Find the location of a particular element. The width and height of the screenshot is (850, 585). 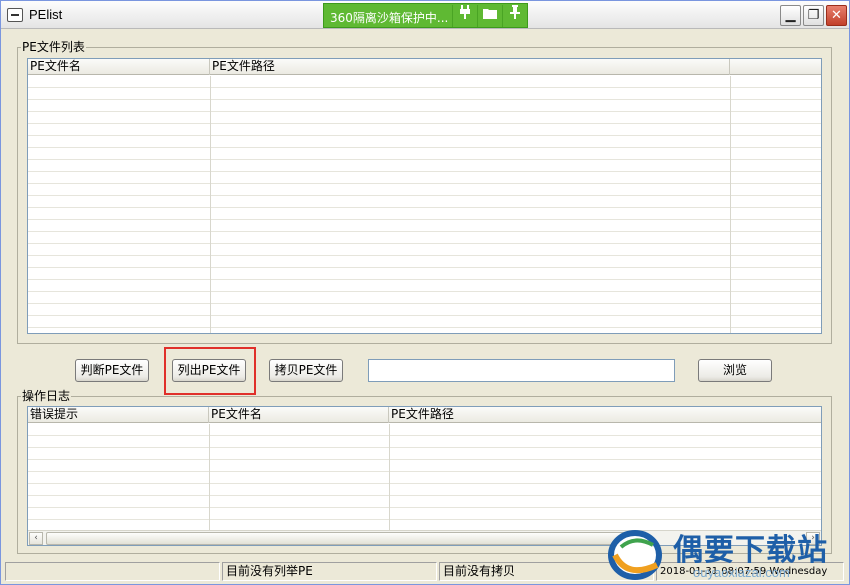

judge-pe-button: 判断PE文件 is located at coordinates (112, 370).